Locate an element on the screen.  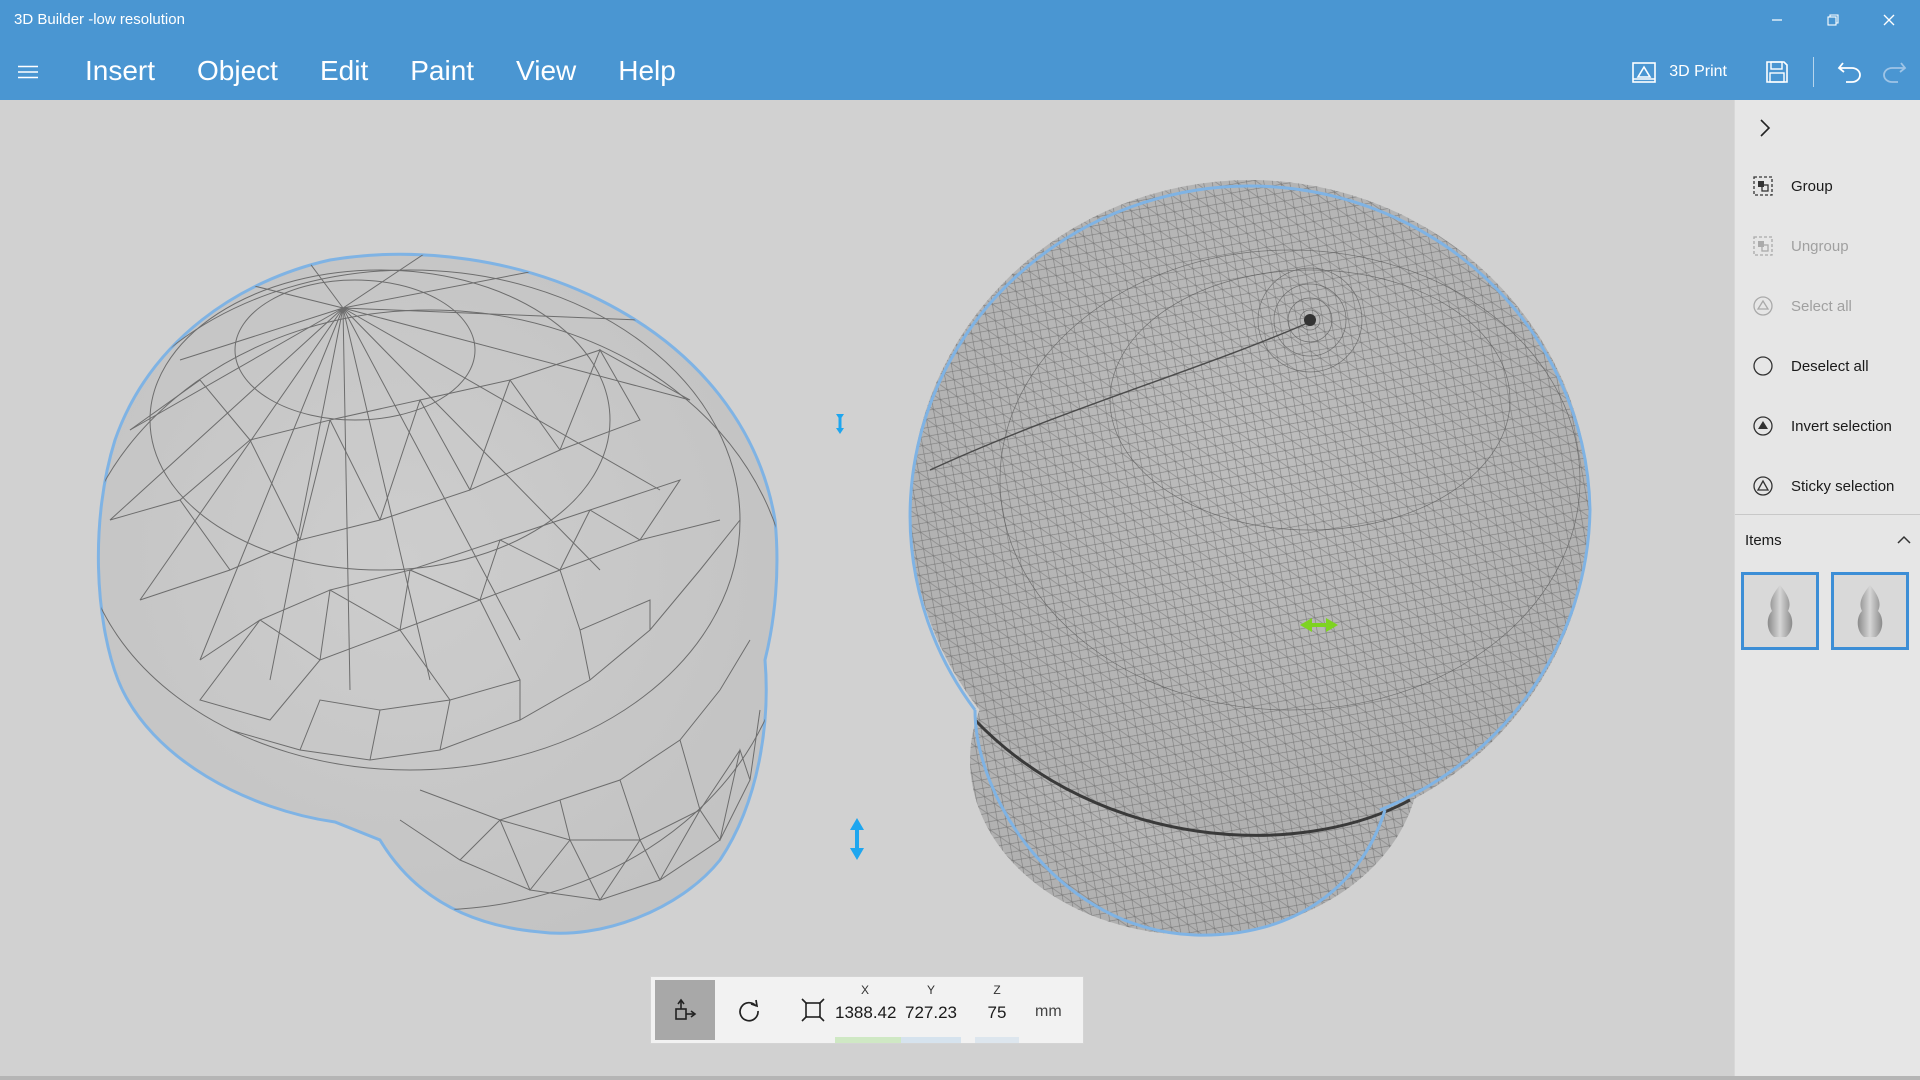
scale-mode-button is located at coordinates (813, 1010).